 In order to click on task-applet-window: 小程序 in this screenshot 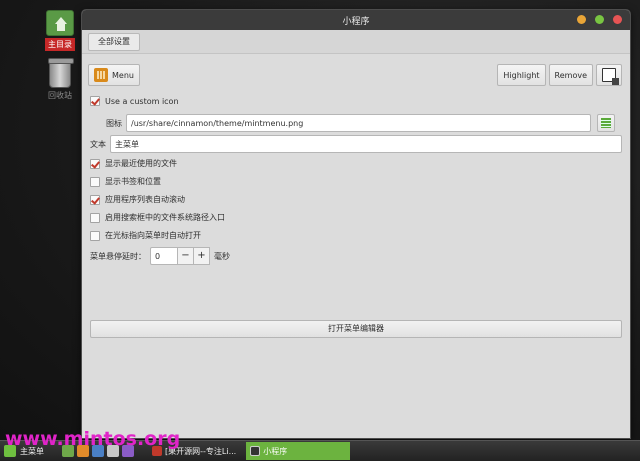, I will do `click(298, 451)`.